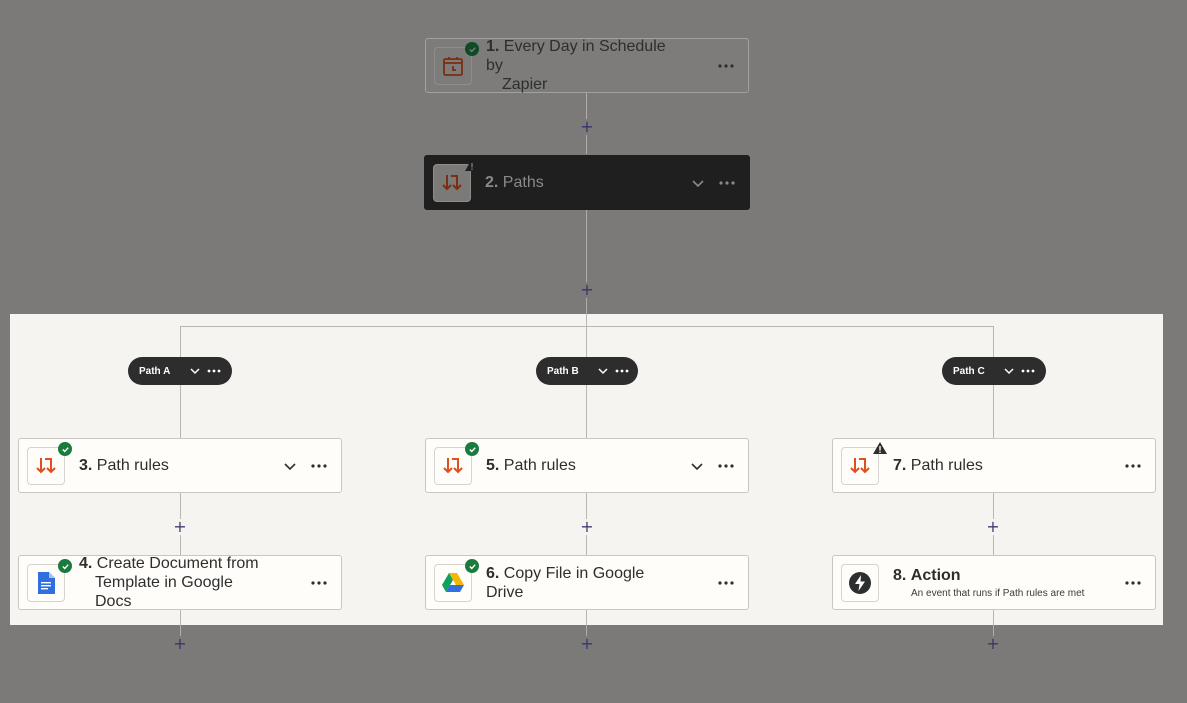  I want to click on step-title-line: Every Day in Schedule by, so click(576, 56).